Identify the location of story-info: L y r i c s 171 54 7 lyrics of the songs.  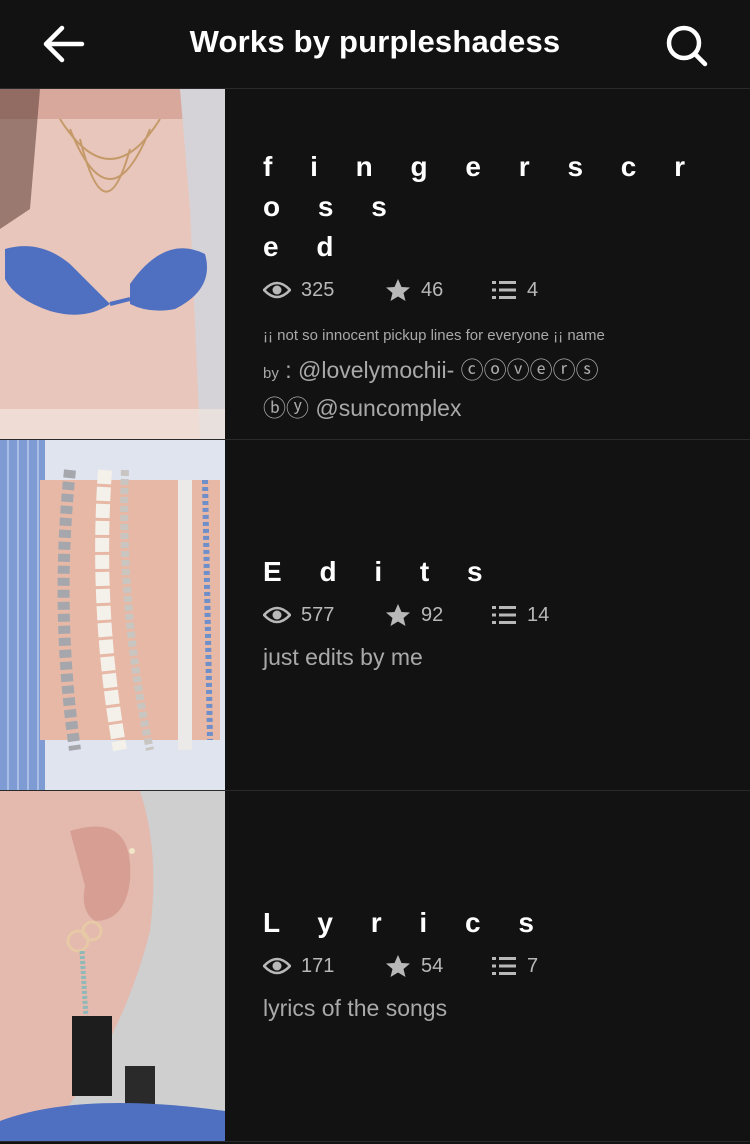
(488, 964).